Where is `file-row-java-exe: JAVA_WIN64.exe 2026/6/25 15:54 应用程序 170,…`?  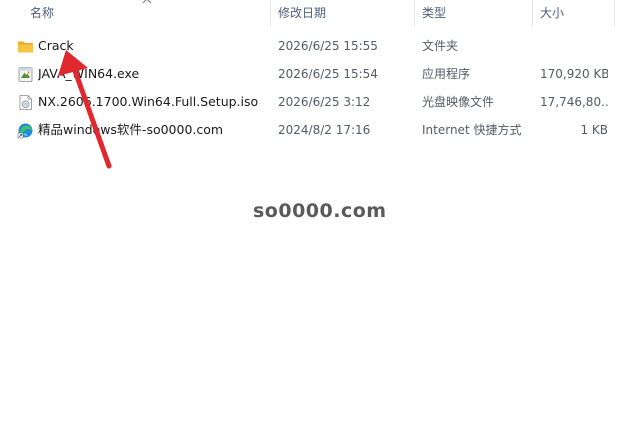
file-row-java-exe: JAVA_WIN64.exe 2026/6/25 15:54 应用程序 170,… is located at coordinates (314, 74).